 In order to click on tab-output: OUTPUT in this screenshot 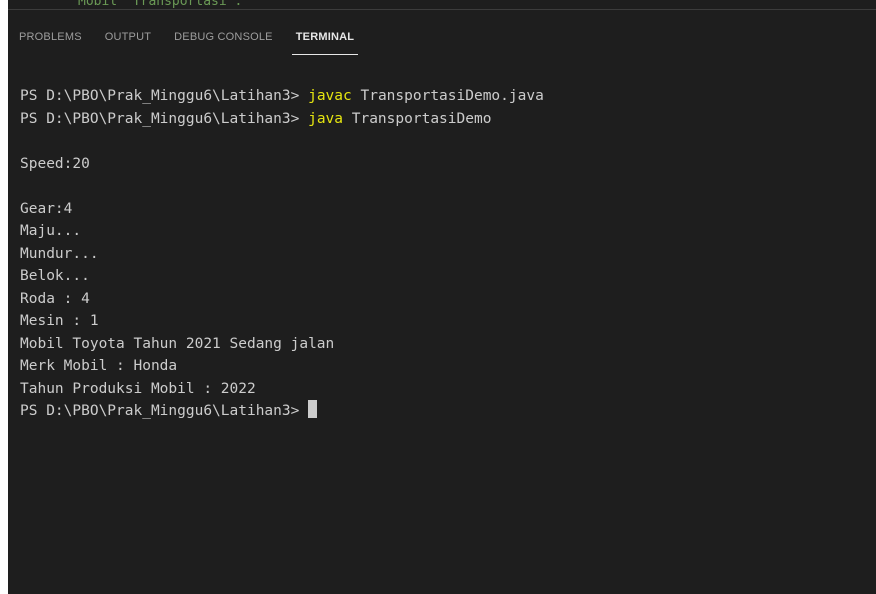, I will do `click(128, 37)`.